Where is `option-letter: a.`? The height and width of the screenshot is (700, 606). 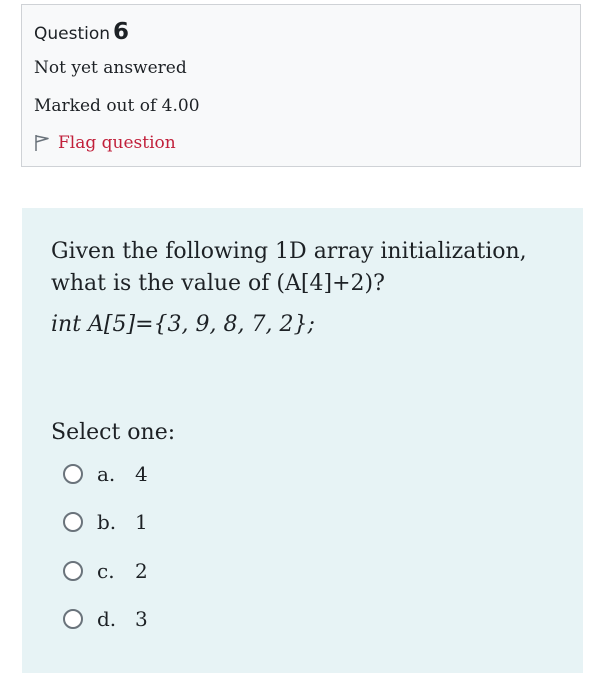
option-letter: a. is located at coordinates (106, 474).